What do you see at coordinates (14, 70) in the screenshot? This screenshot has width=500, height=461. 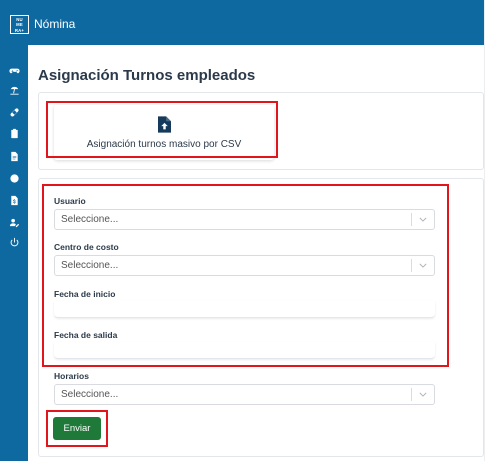 I see `gamepad-icon` at bounding box center [14, 70].